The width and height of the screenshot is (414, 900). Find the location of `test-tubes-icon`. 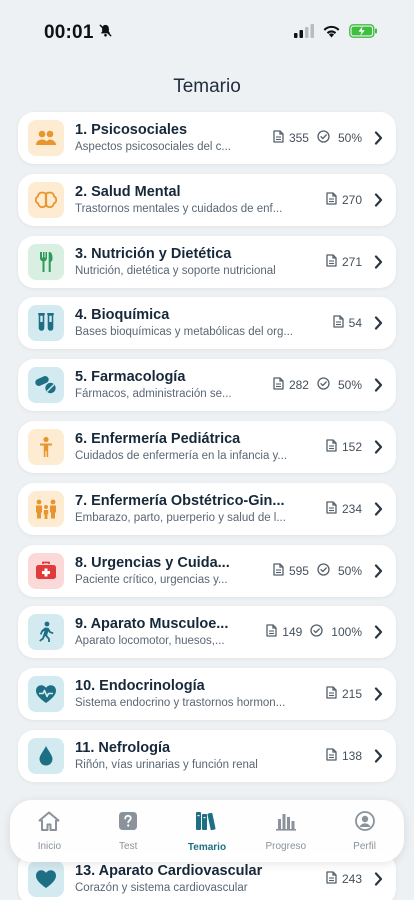

test-tubes-icon is located at coordinates (46, 323).